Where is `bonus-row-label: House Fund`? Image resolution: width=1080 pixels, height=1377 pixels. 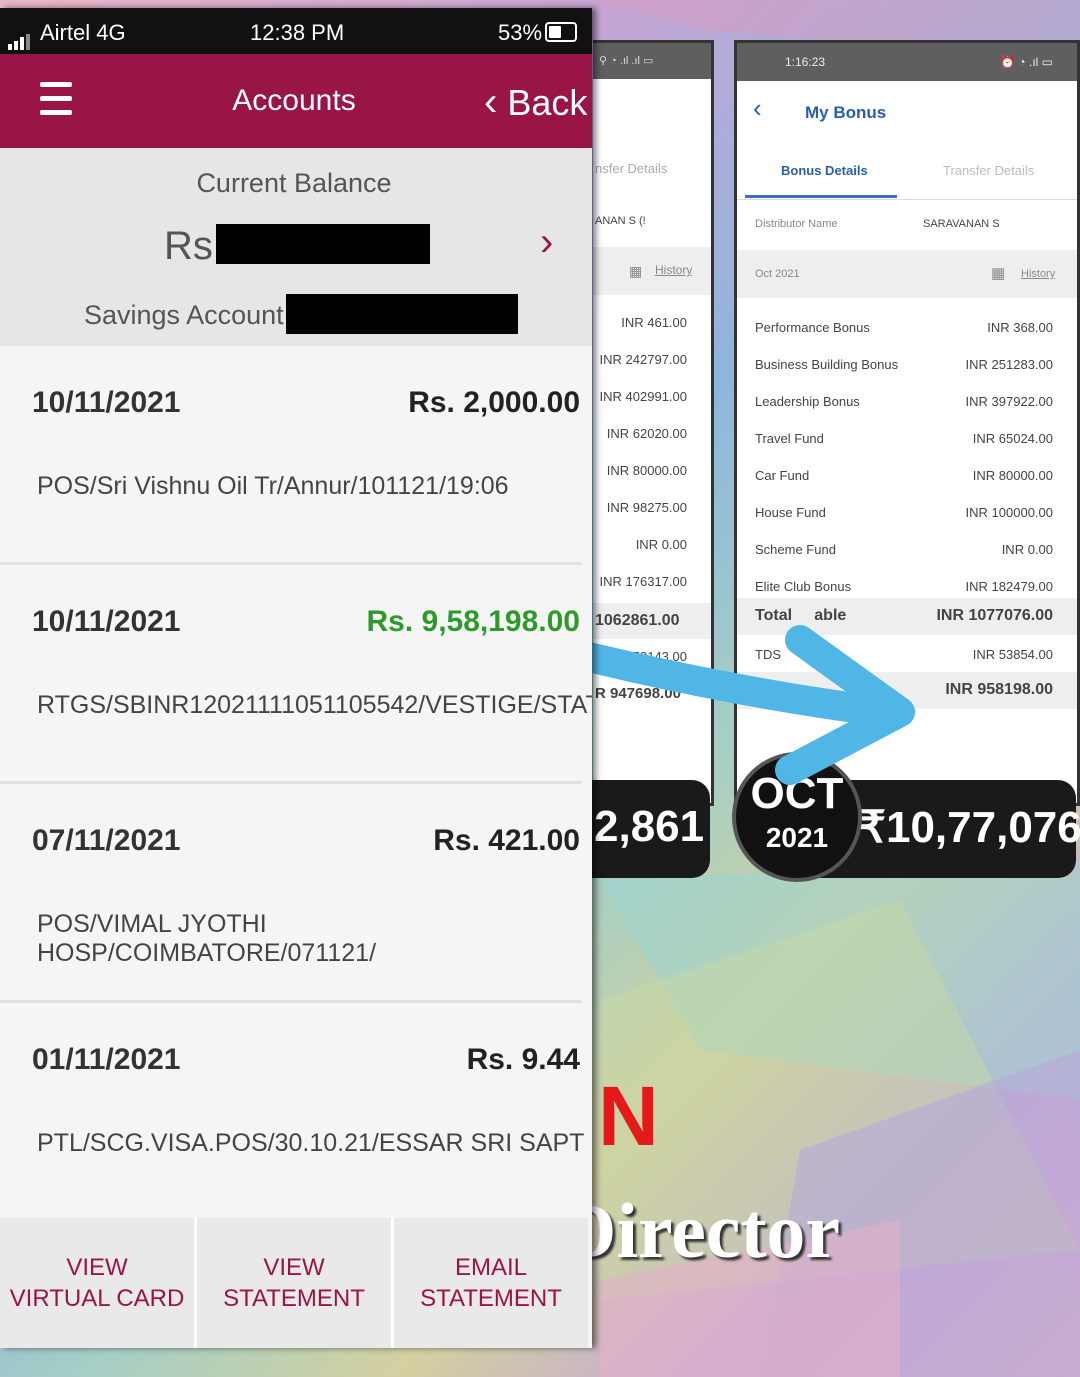
bonus-row-label: House Fund is located at coordinates (790, 512).